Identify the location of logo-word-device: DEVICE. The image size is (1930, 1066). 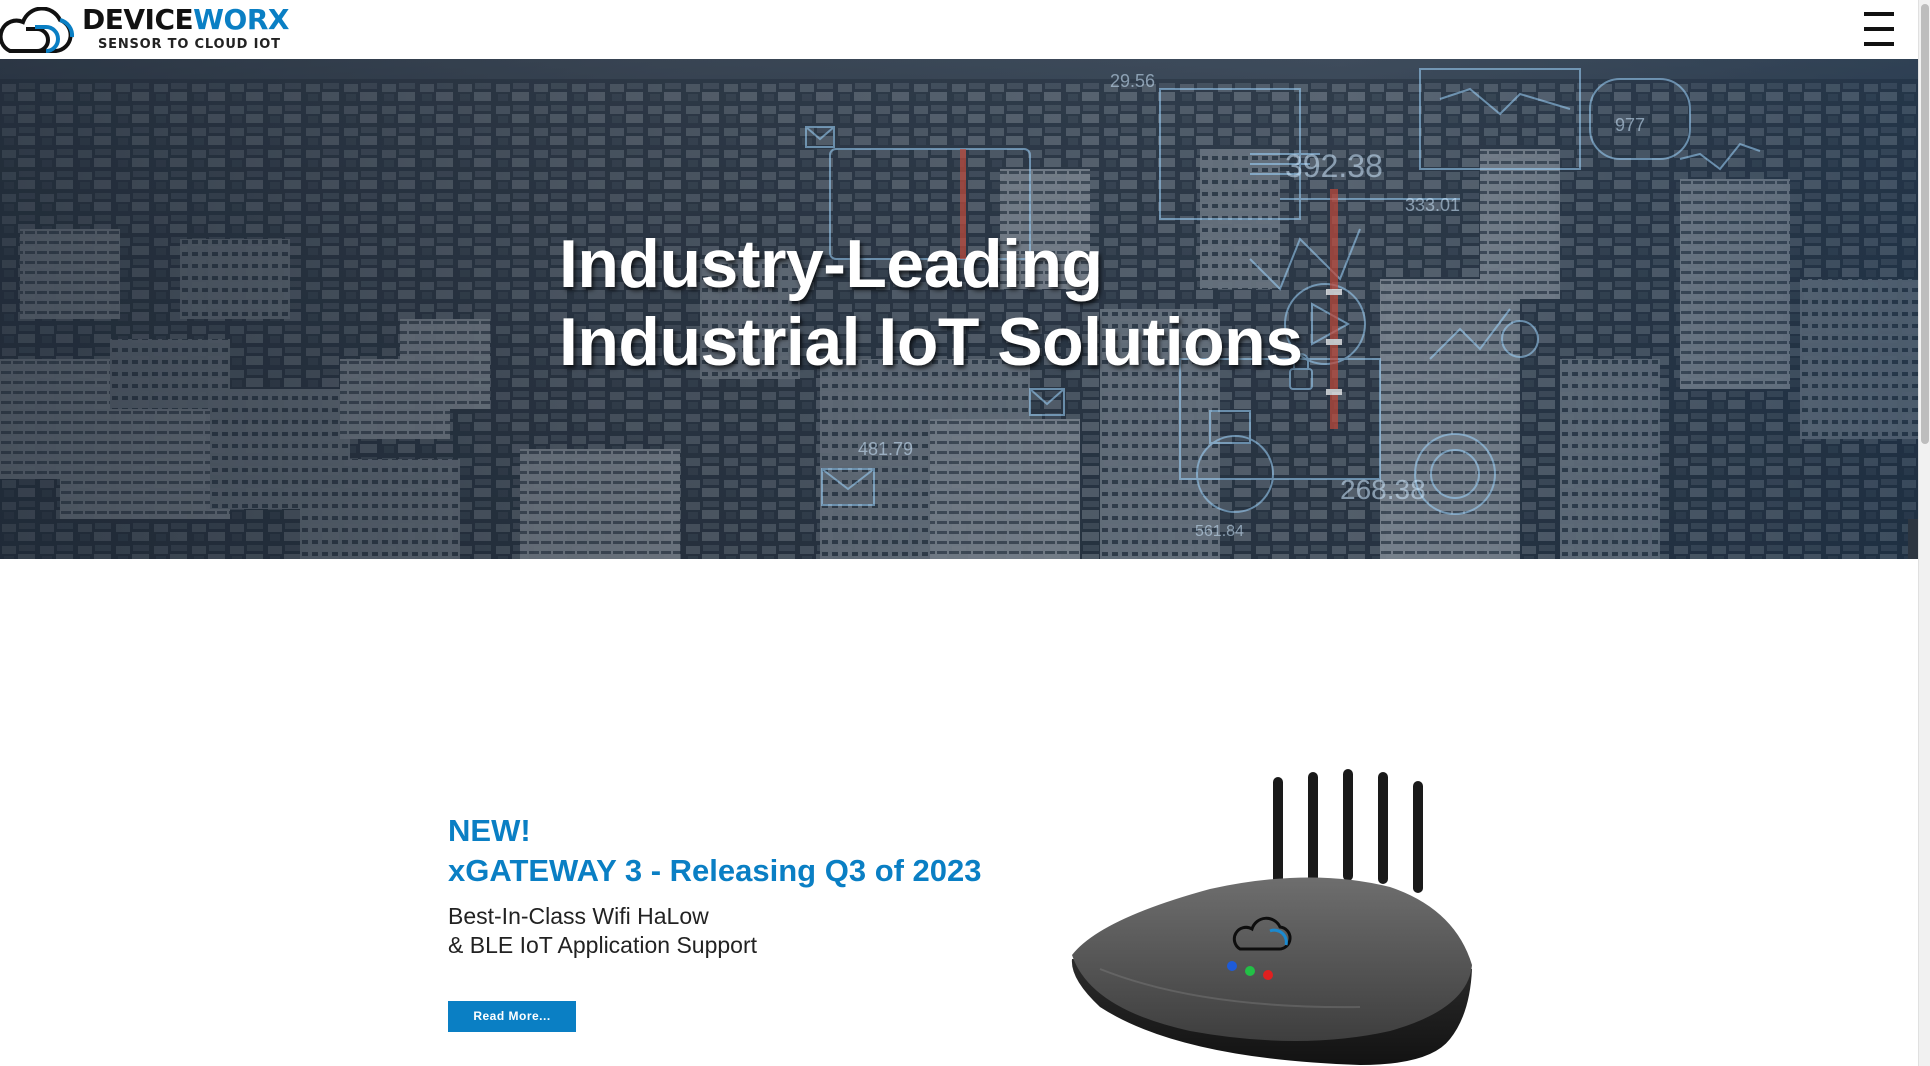
(138, 19).